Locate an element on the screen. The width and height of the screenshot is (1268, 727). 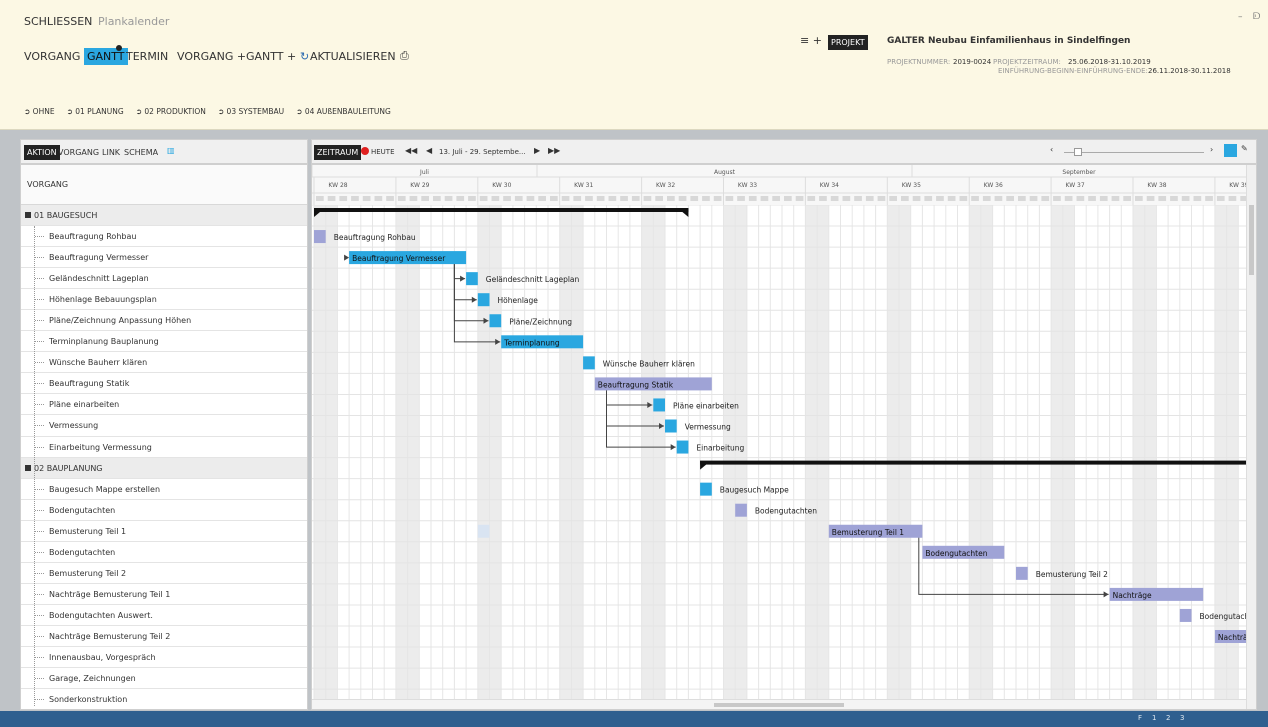
group-row: 01 BAUGESUCH is located at coordinates (164, 216).